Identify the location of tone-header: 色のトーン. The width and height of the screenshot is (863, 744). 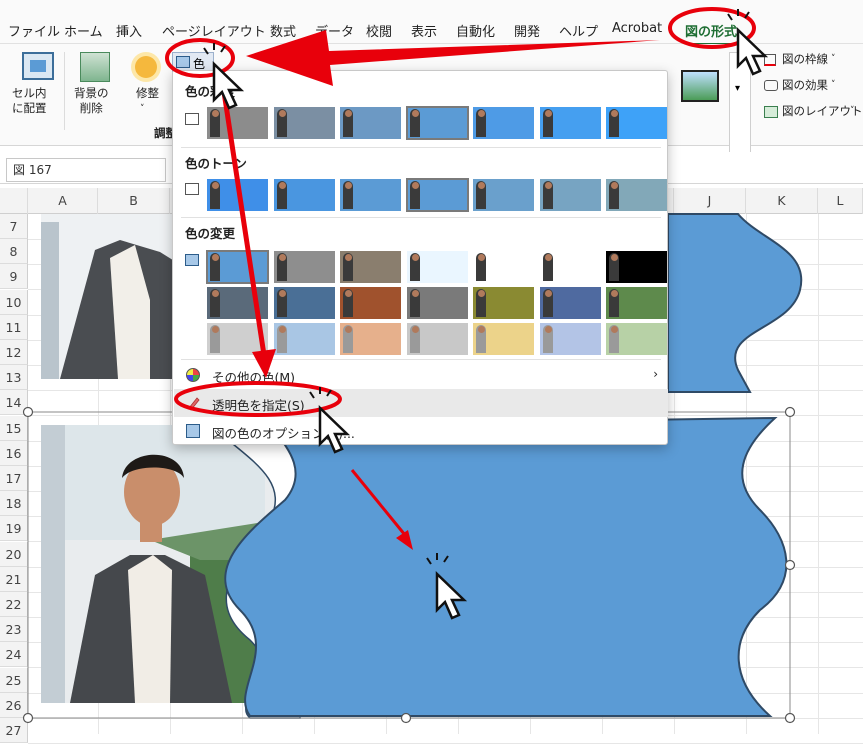
(216, 163).